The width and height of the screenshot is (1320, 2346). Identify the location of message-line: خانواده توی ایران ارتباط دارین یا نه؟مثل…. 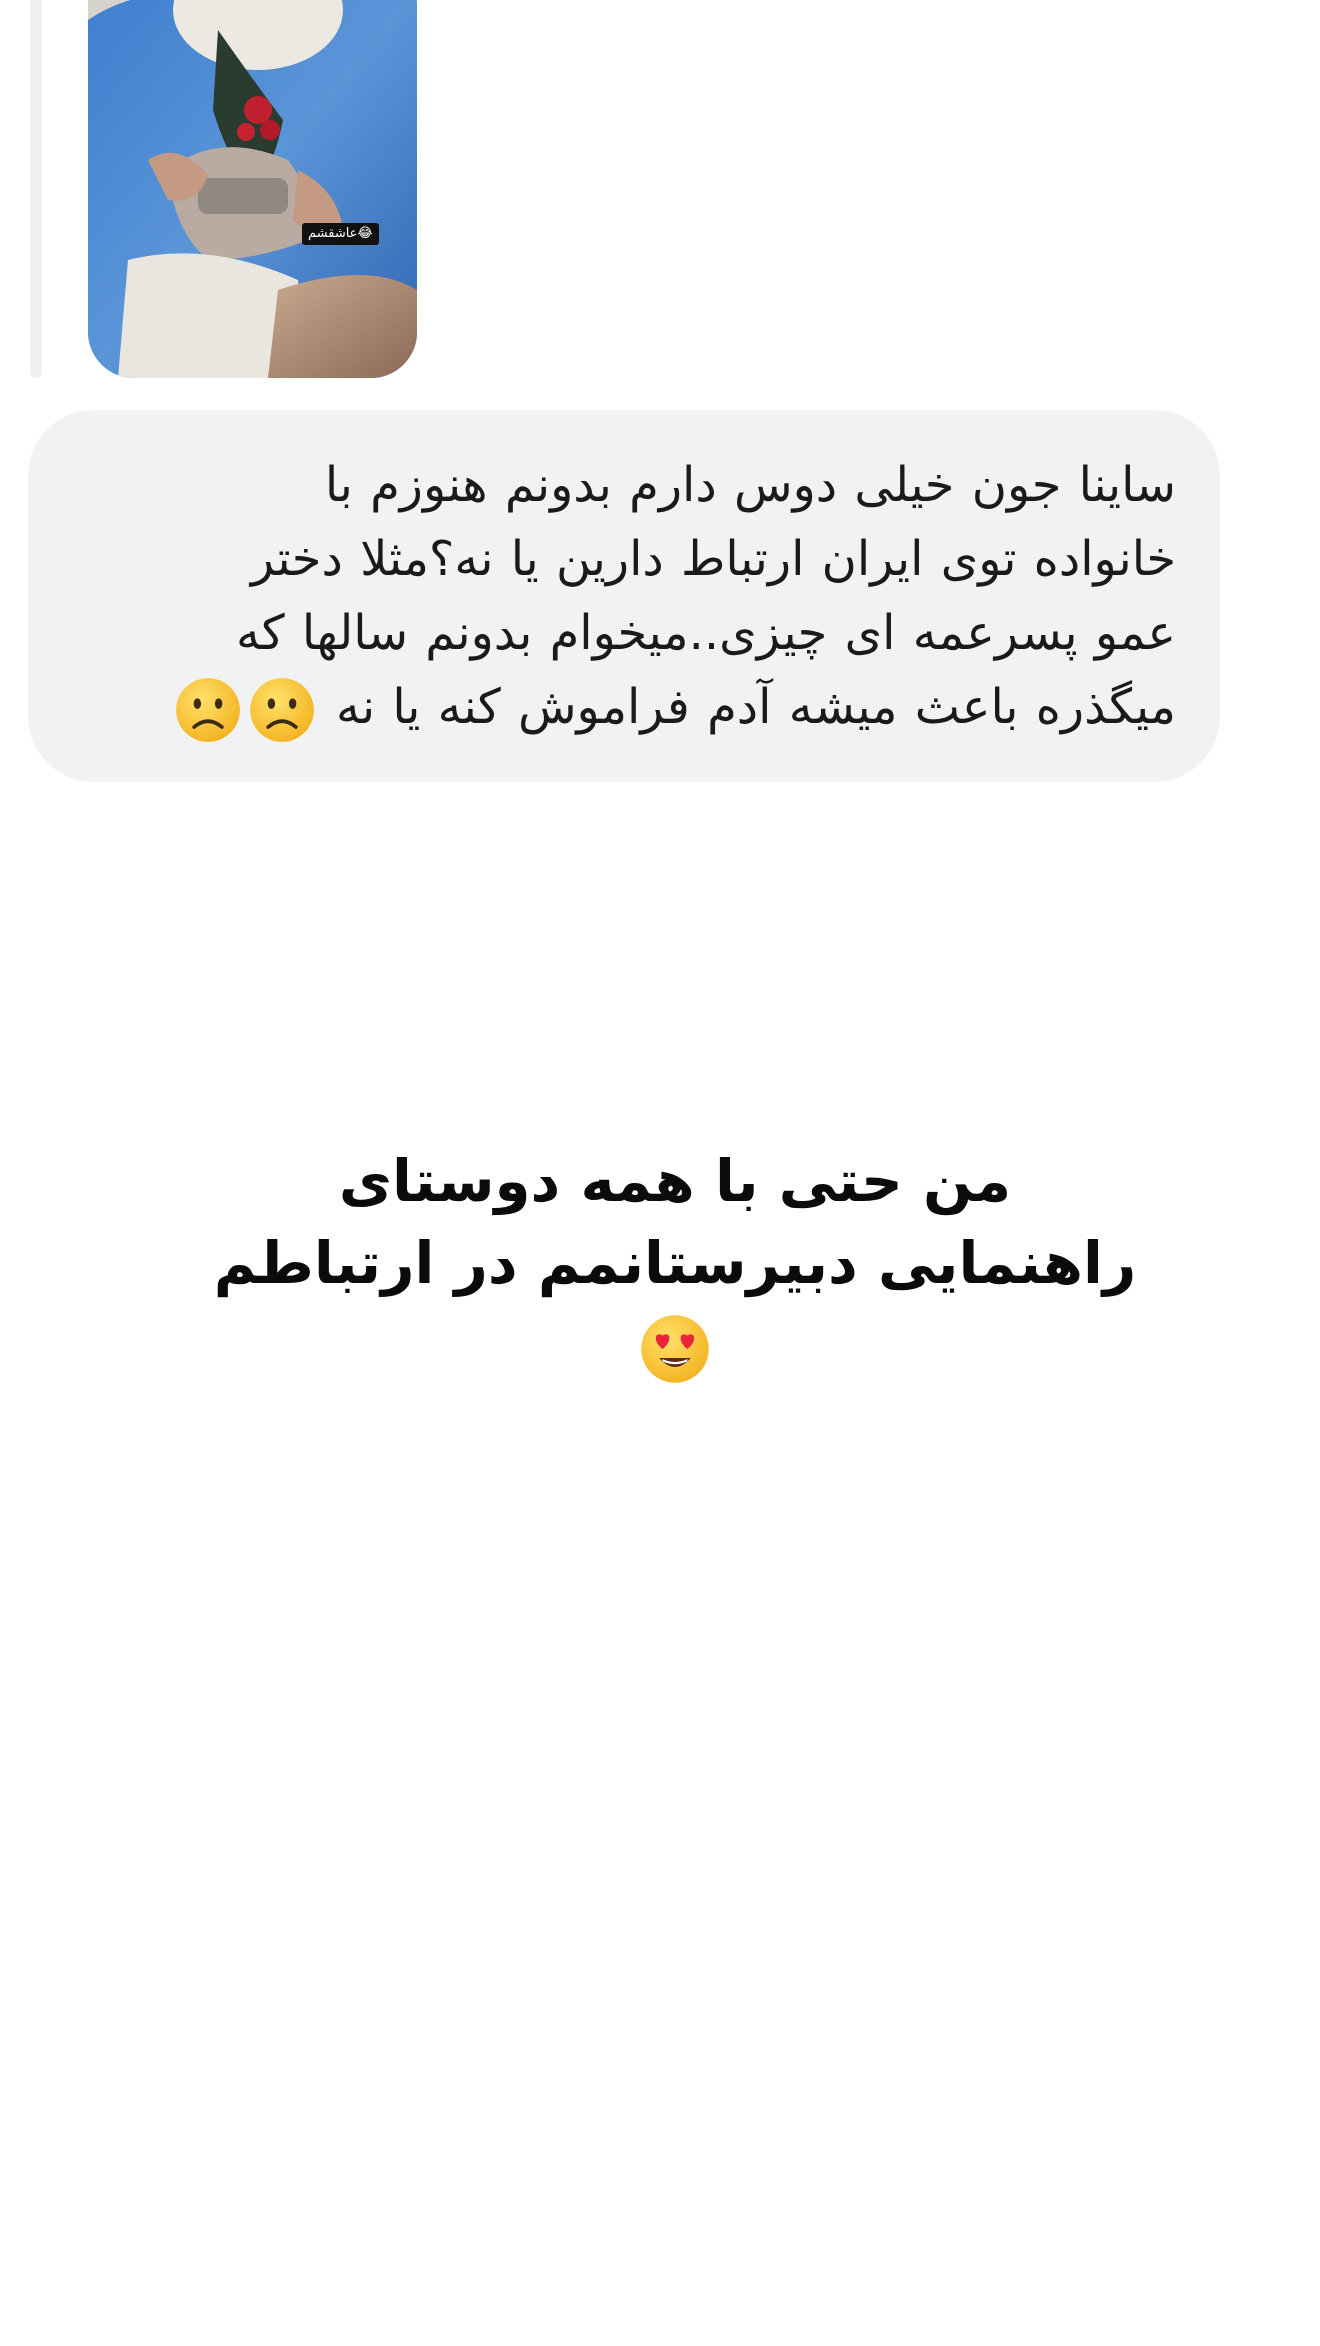
(713, 559).